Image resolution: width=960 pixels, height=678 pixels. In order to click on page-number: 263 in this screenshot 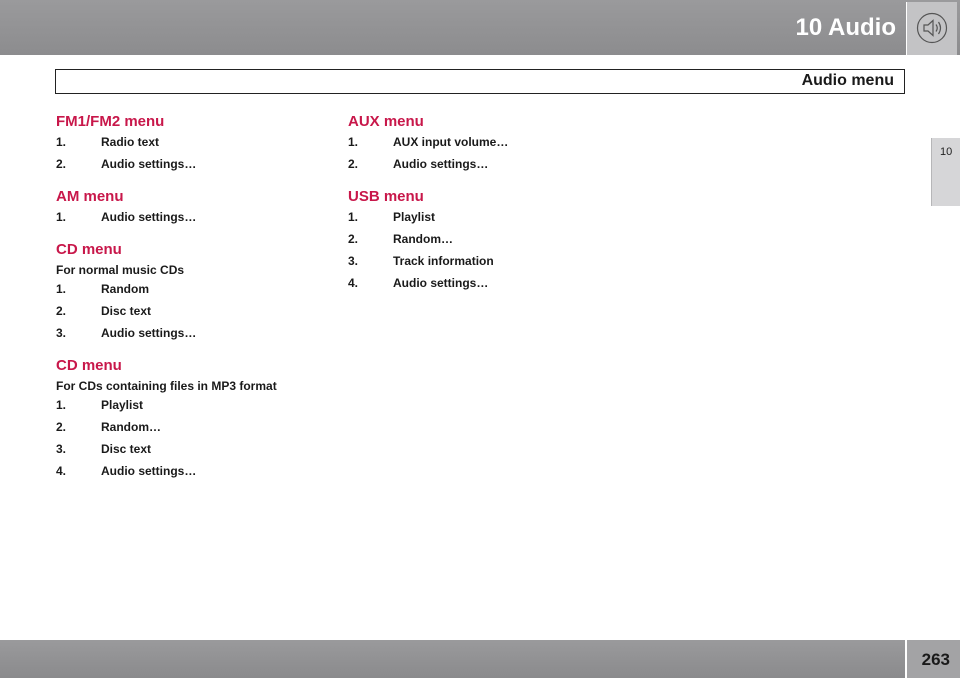, I will do `click(935, 659)`.